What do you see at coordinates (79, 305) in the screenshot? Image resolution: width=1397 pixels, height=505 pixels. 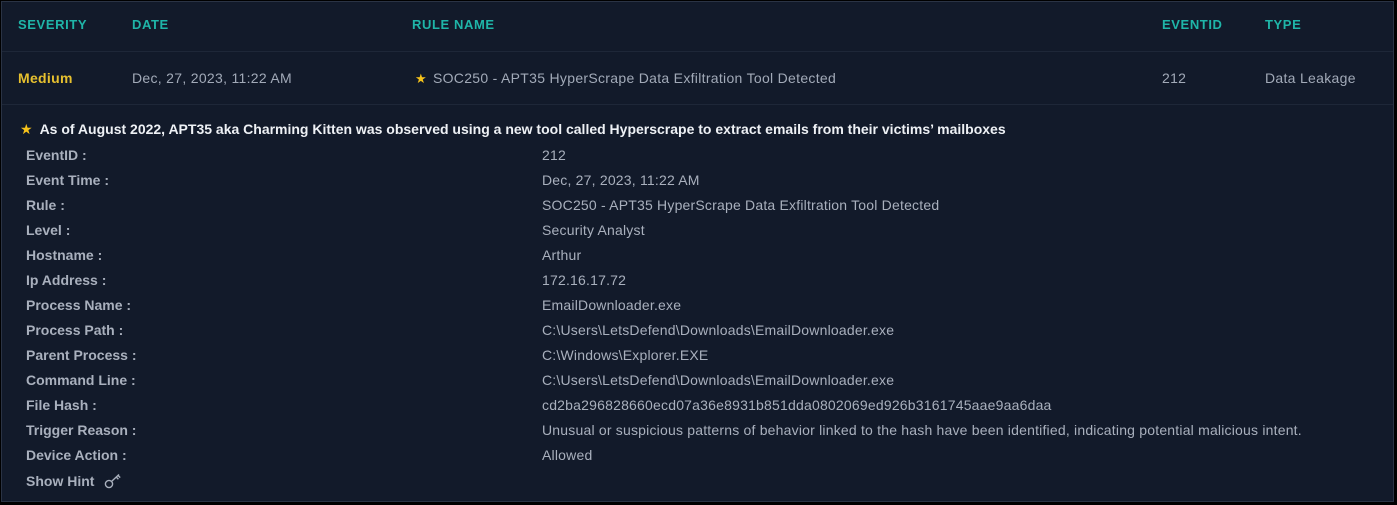 I see `field-label: Process Name :` at bounding box center [79, 305].